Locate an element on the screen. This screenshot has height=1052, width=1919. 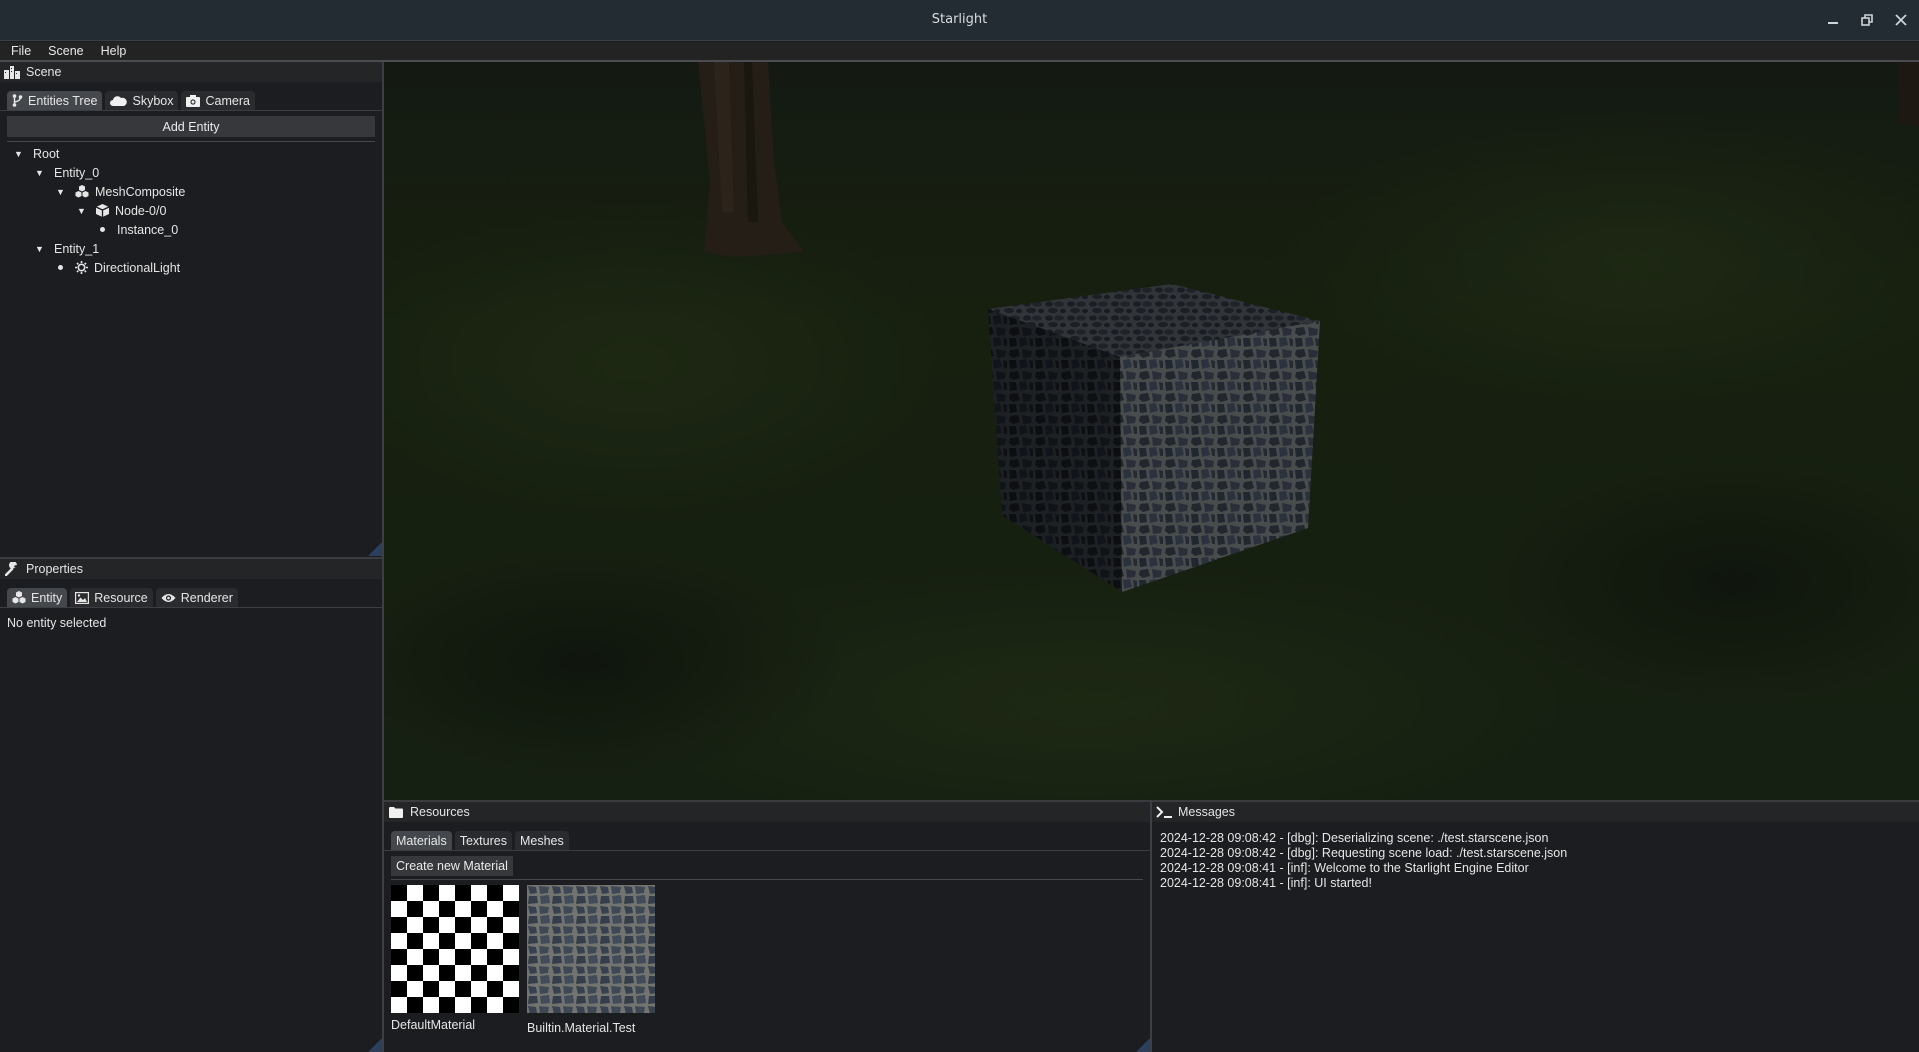
materials-list: DefaultMaterial Builtin.Material.Test is located at coordinates (767, 957).